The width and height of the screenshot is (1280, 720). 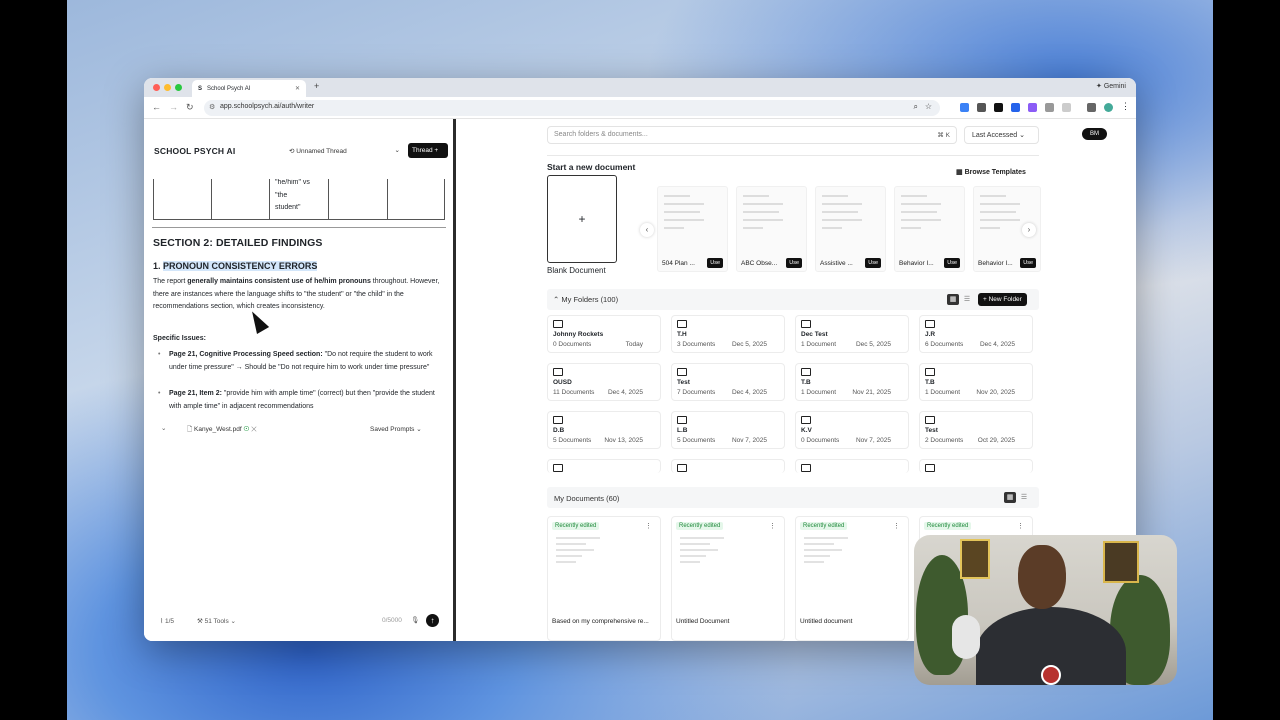 What do you see at coordinates (1029, 230) in the screenshot?
I see `carousel-next-icon: ›` at bounding box center [1029, 230].